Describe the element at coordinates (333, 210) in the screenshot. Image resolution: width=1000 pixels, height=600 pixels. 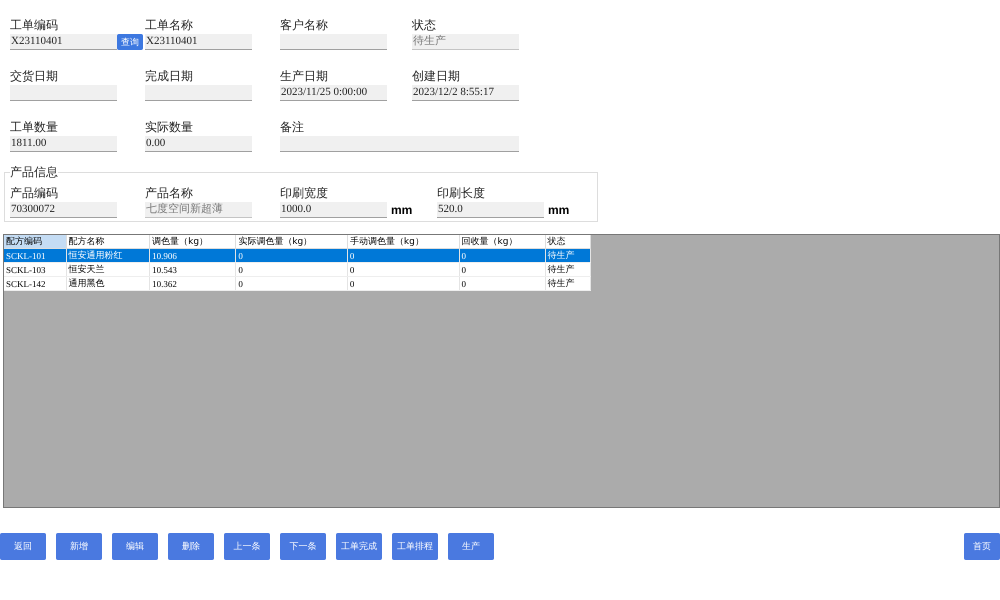
I see `input-field: 1000.0` at that location.